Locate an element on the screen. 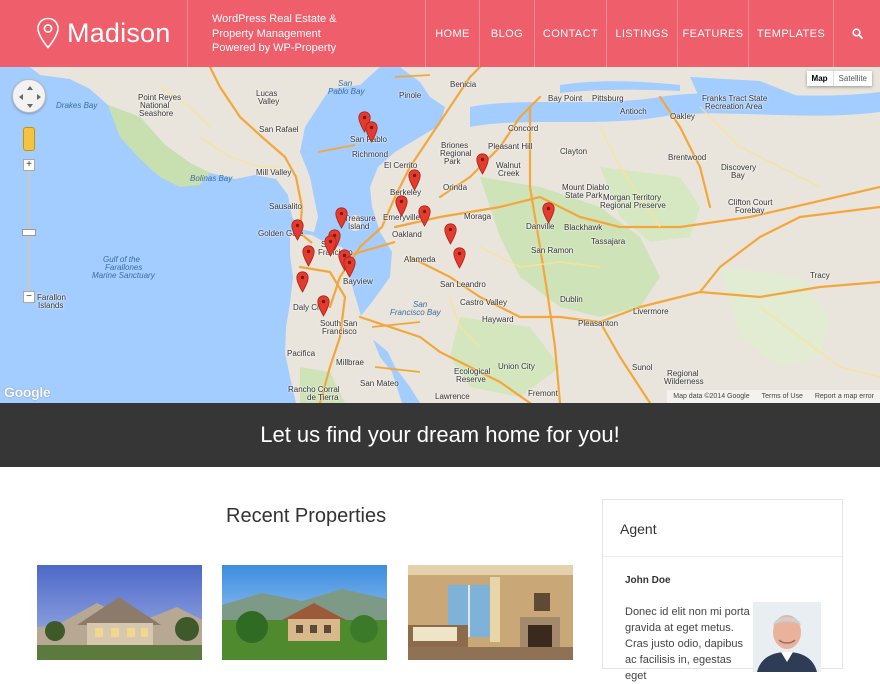 The height and width of the screenshot is (684, 880). map-label: Bolinas Bay is located at coordinates (211, 178).